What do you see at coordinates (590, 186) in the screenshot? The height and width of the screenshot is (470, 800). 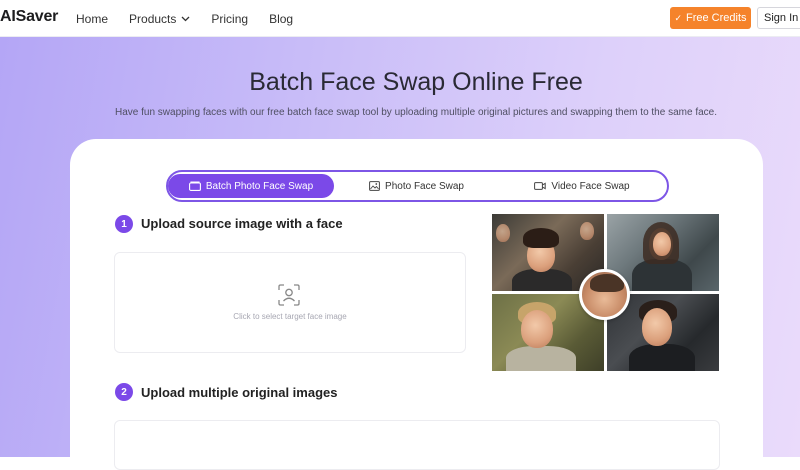 I see `tab-video-face-swap-label: Video Face Swap` at bounding box center [590, 186].